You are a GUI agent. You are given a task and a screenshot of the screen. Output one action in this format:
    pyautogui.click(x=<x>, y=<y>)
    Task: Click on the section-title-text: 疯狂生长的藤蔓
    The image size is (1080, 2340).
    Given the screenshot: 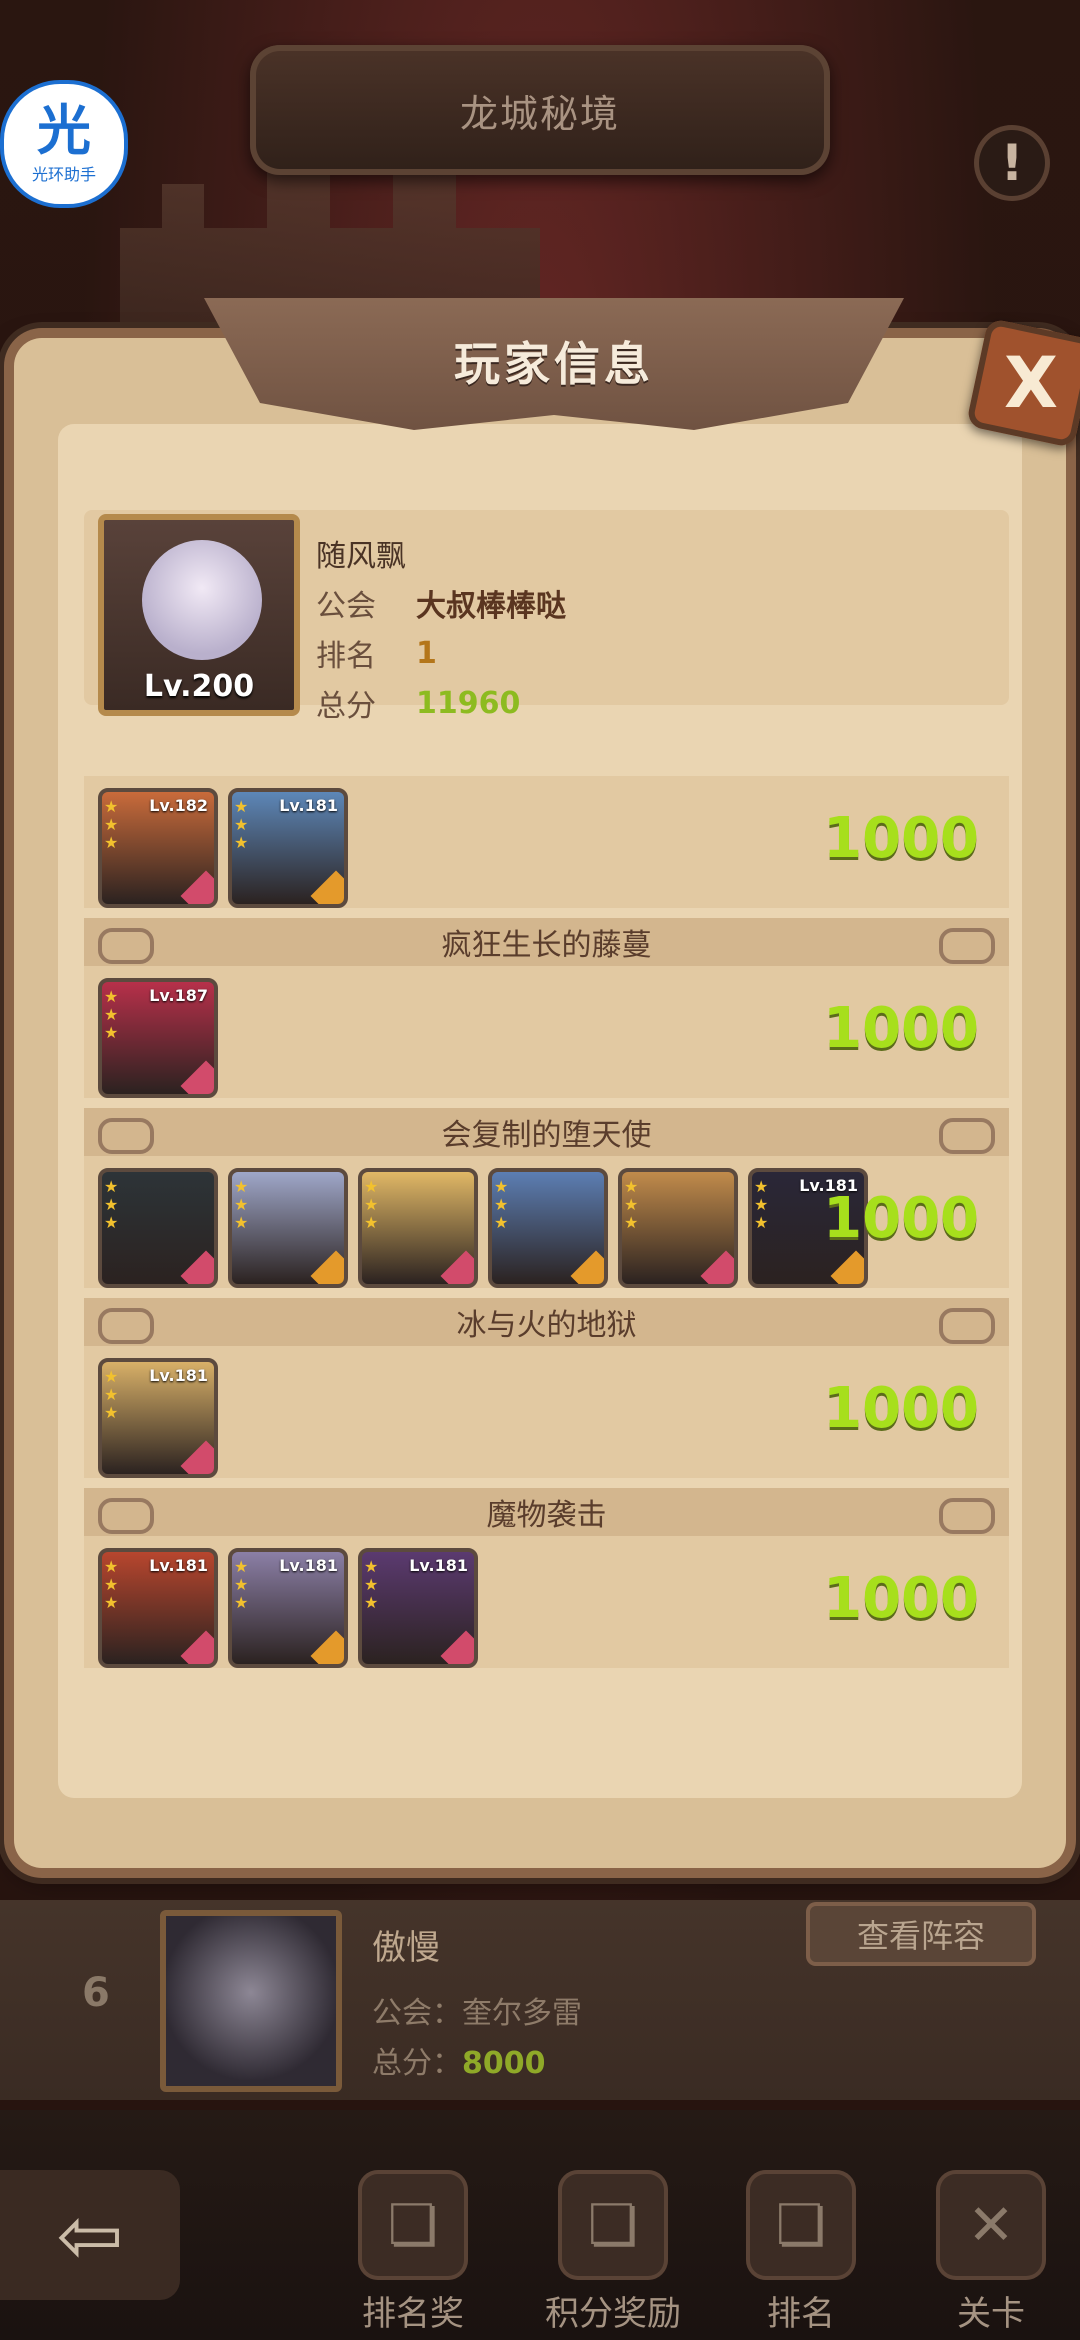 What is the action you would take?
    pyautogui.click(x=546, y=945)
    